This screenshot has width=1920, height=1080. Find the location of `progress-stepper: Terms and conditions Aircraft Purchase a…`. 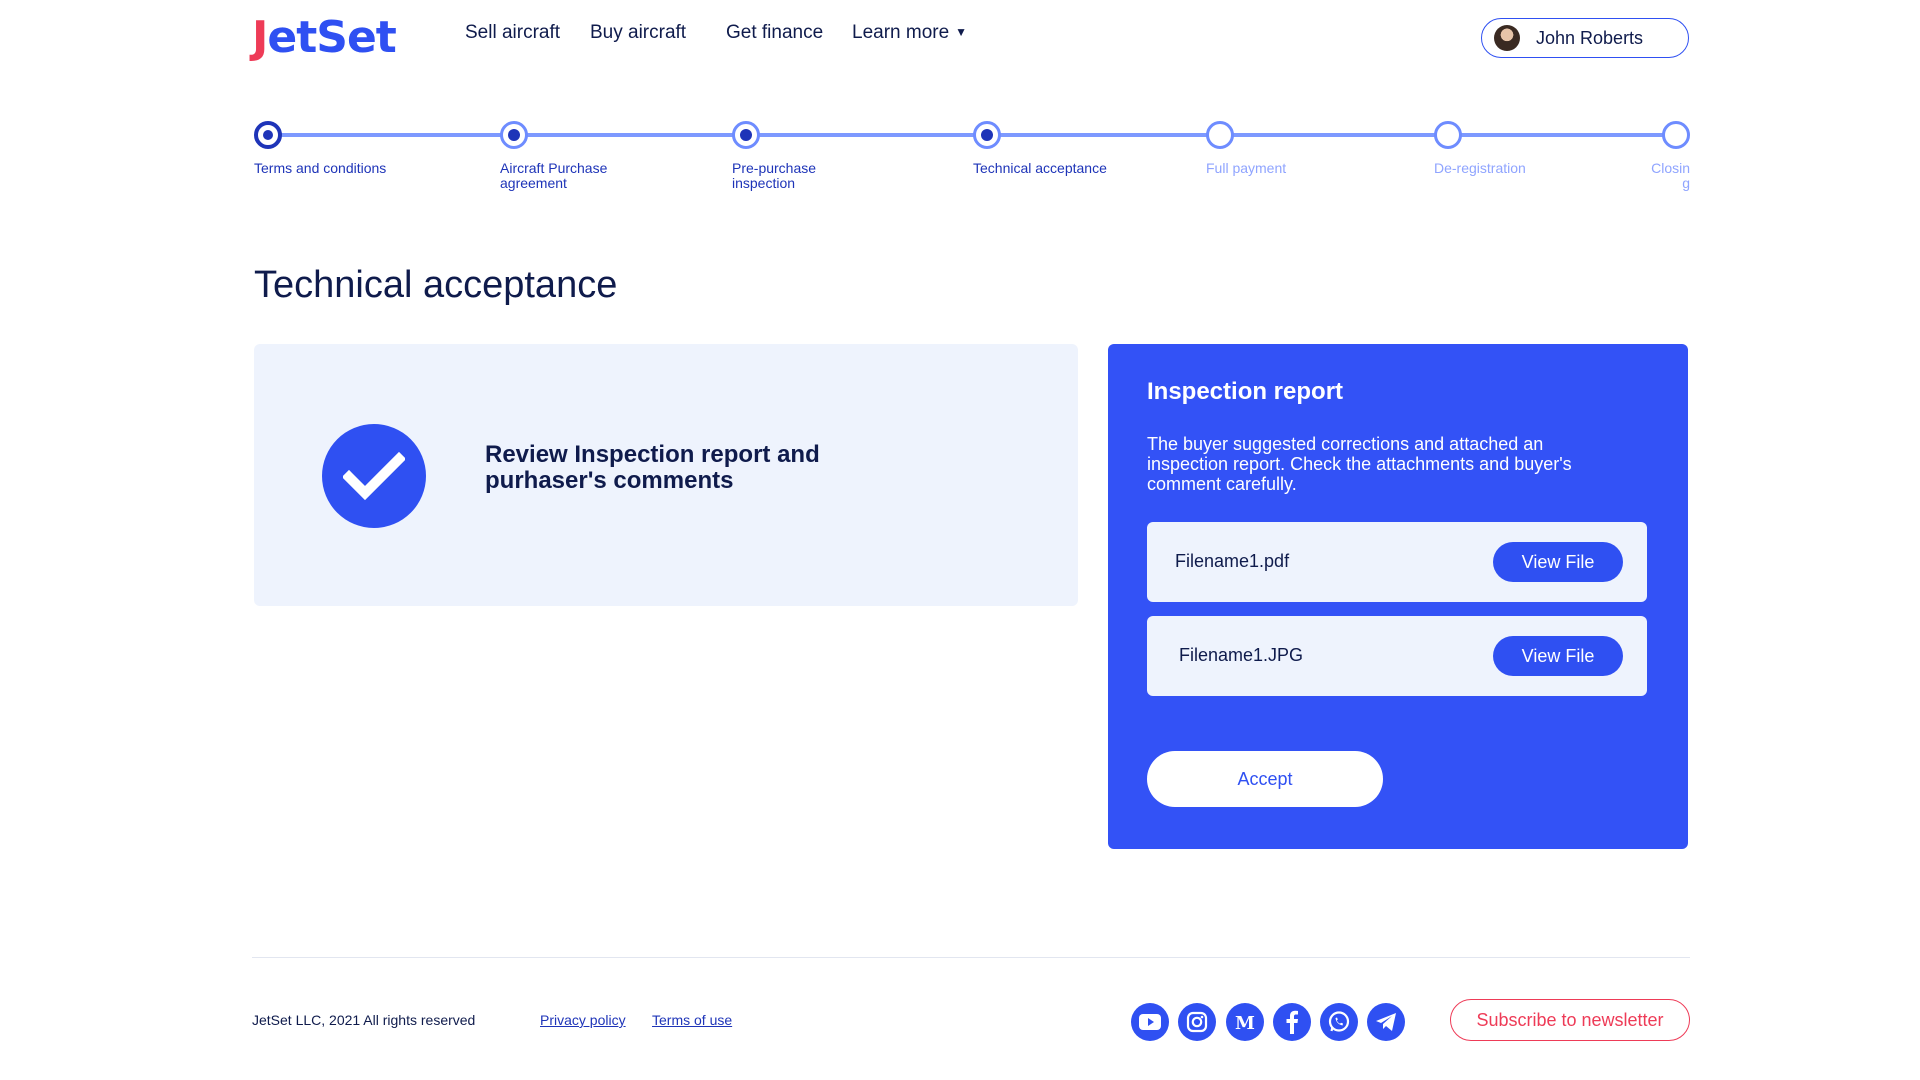

progress-stepper: Terms and conditions Aircraft Purchase a… is located at coordinates (960, 163).